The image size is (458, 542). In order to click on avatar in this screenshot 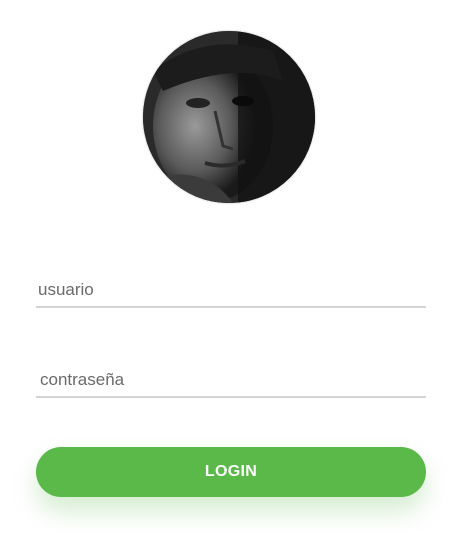, I will do `click(229, 117)`.